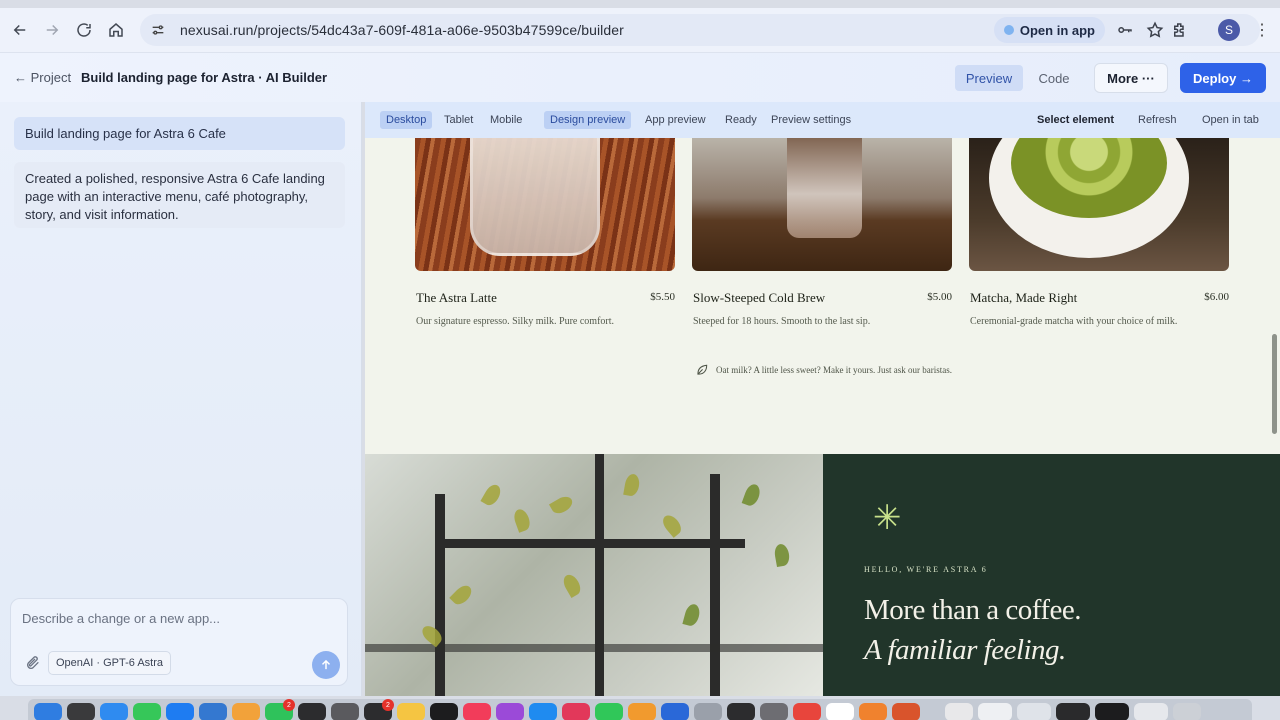 The height and width of the screenshot is (720, 1280). I want to click on home-icon, so click(116, 30).